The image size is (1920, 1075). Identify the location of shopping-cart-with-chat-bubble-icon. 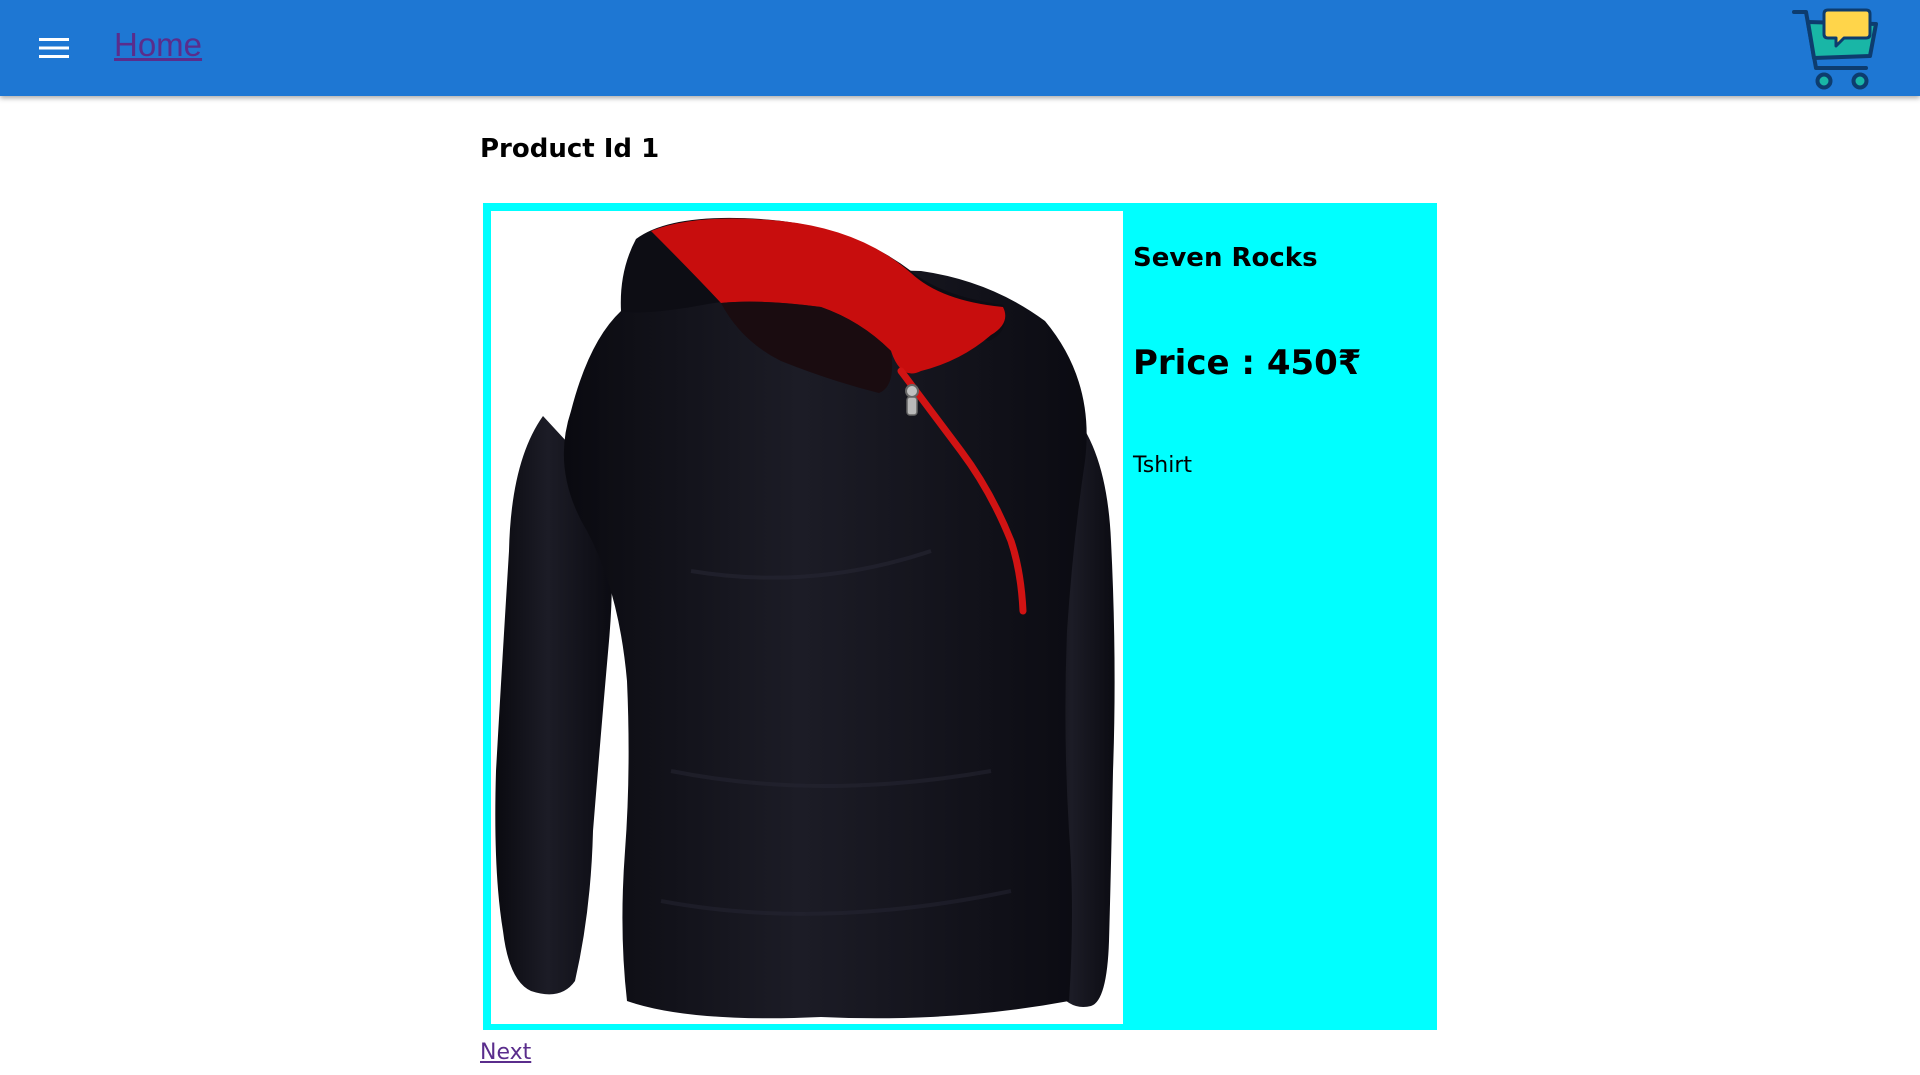
(1835, 49).